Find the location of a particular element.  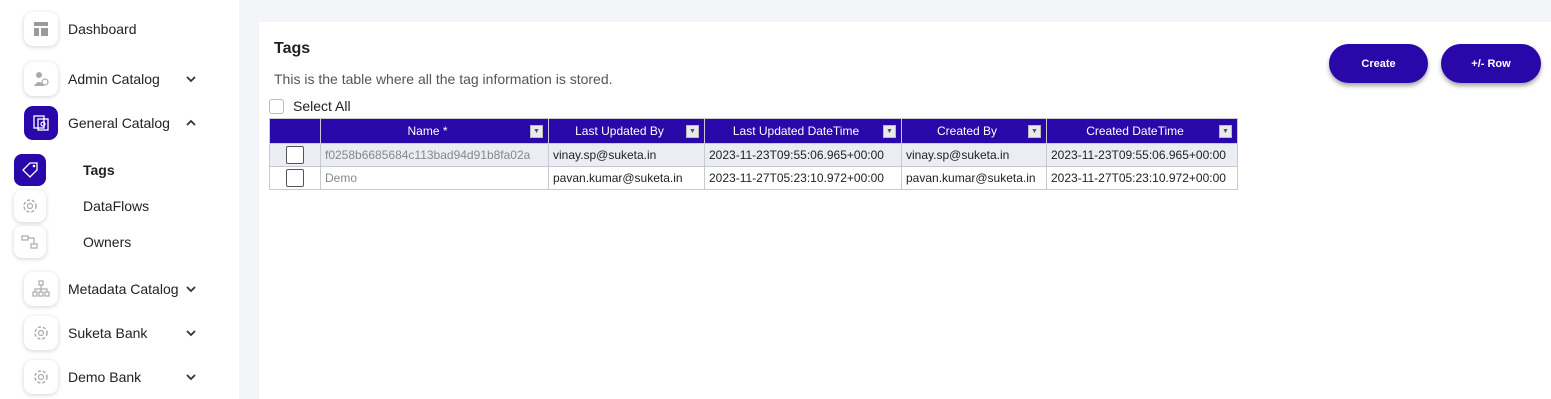

last-updated-datetime-cell: 2023-11-23T09:55:06.965+00:00 is located at coordinates (803, 155).